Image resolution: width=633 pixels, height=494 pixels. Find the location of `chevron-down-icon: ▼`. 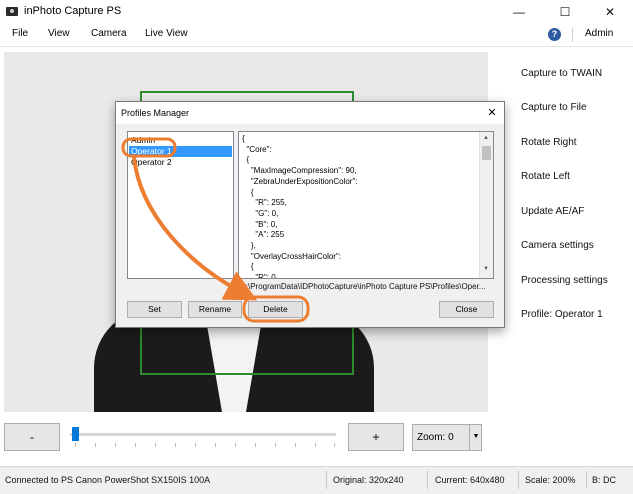

chevron-down-icon: ▼ is located at coordinates (475, 437).